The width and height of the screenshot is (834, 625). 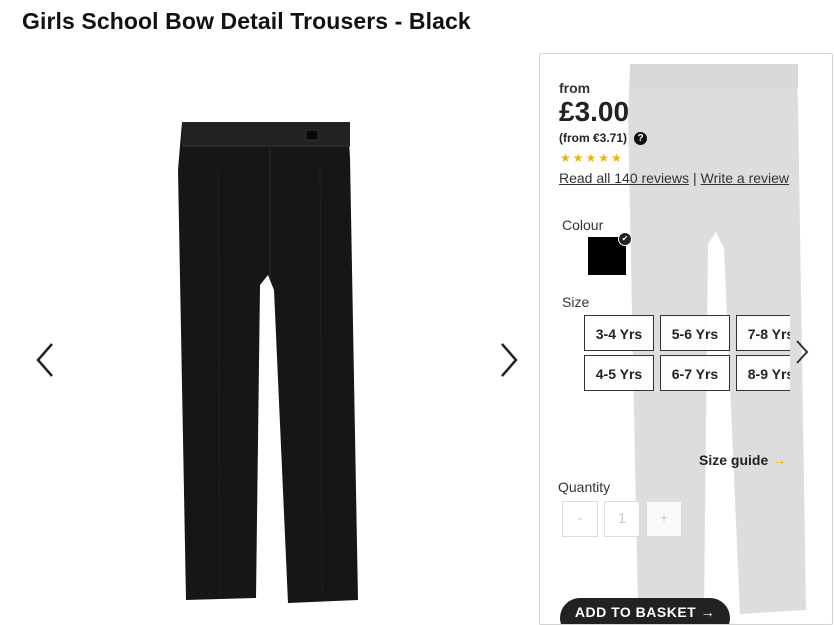 I want to click on size-label: Size, so click(x=576, y=302).